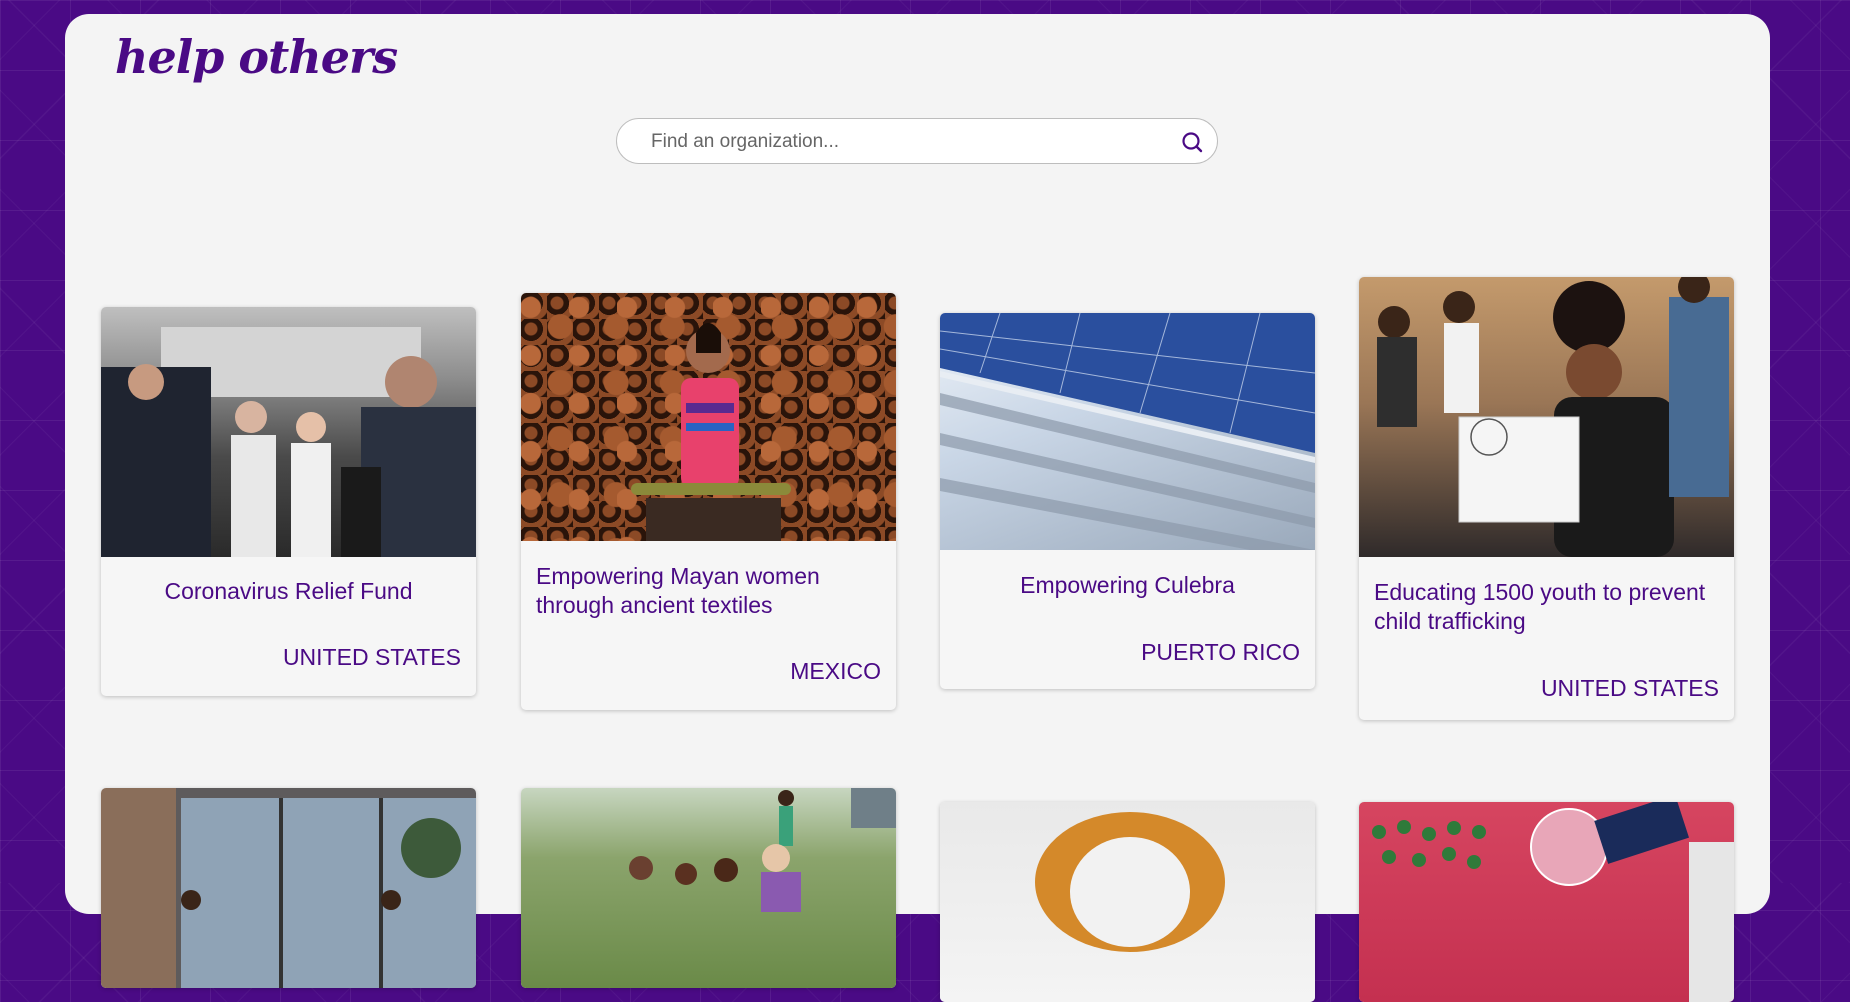 The image size is (1850, 1002). I want to click on org-card: Empowering Culebra PUERTO RICO, so click(1127, 501).